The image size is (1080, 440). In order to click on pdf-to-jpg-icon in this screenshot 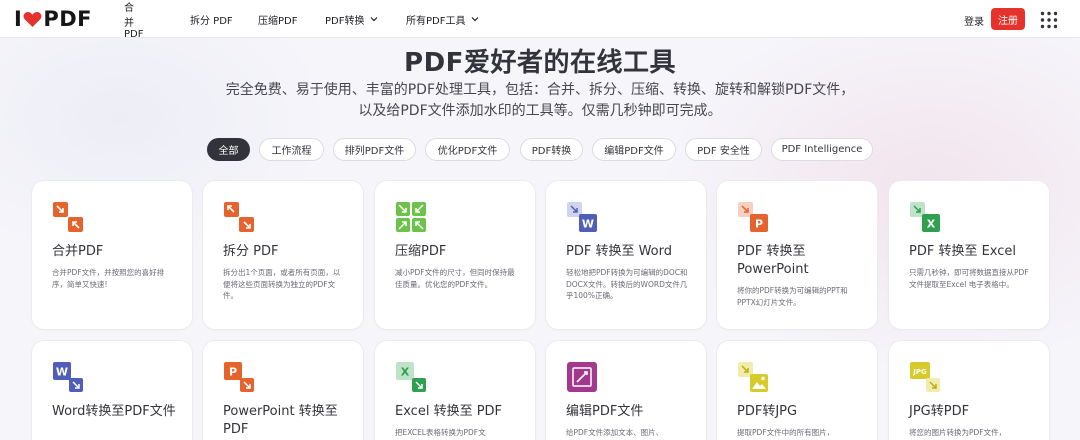, I will do `click(753, 377)`.